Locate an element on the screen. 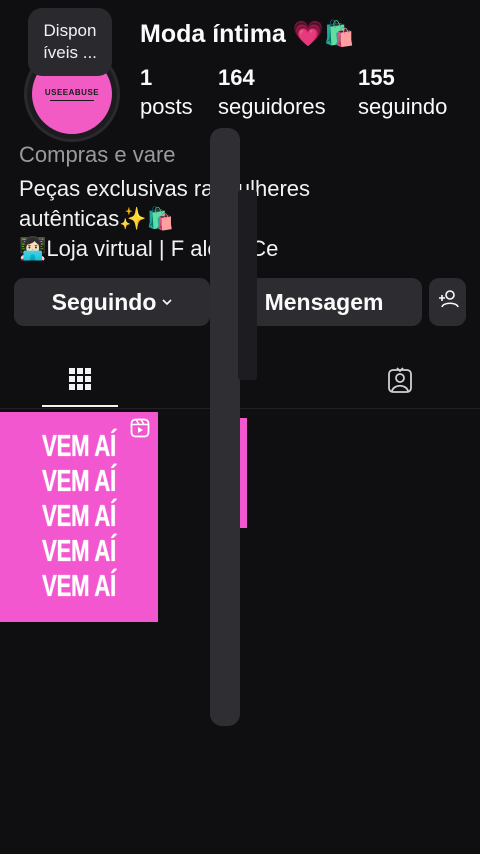 The image size is (480, 854). add-person-button is located at coordinates (447, 302).